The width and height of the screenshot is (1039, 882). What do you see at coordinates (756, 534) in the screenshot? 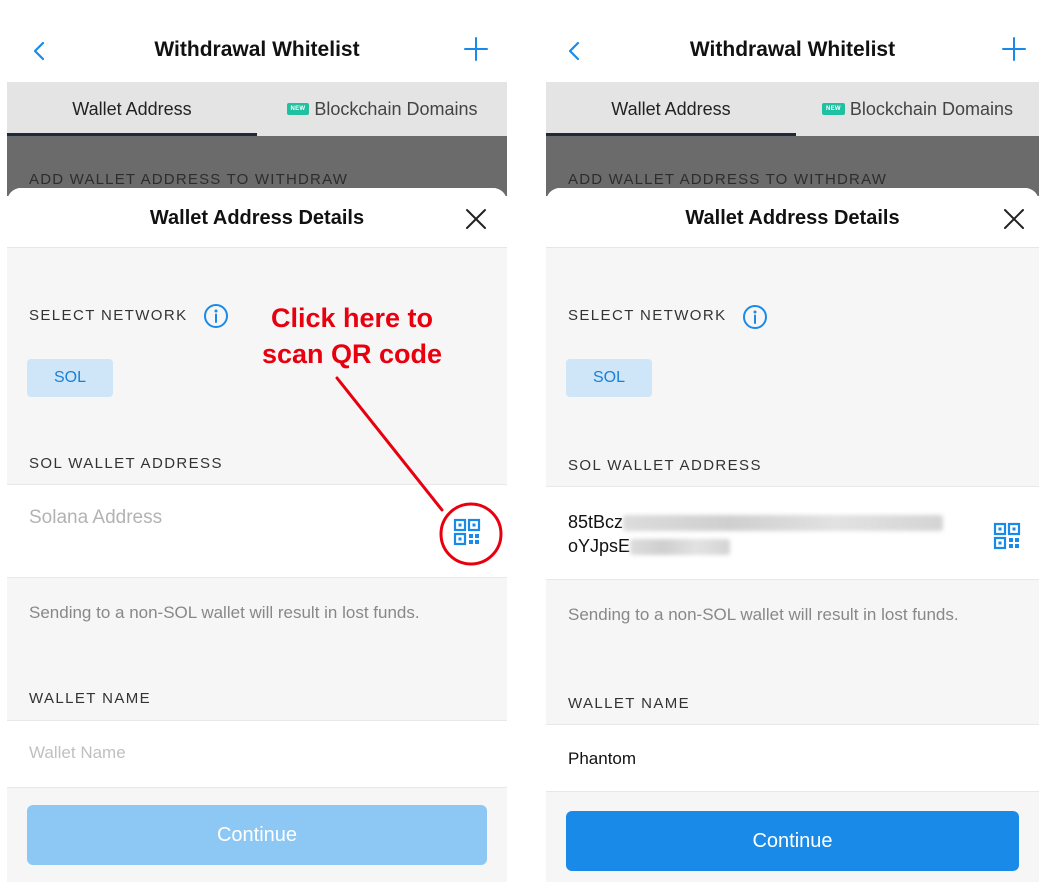
I see `address-value: 85tBcz oYJpsE` at bounding box center [756, 534].